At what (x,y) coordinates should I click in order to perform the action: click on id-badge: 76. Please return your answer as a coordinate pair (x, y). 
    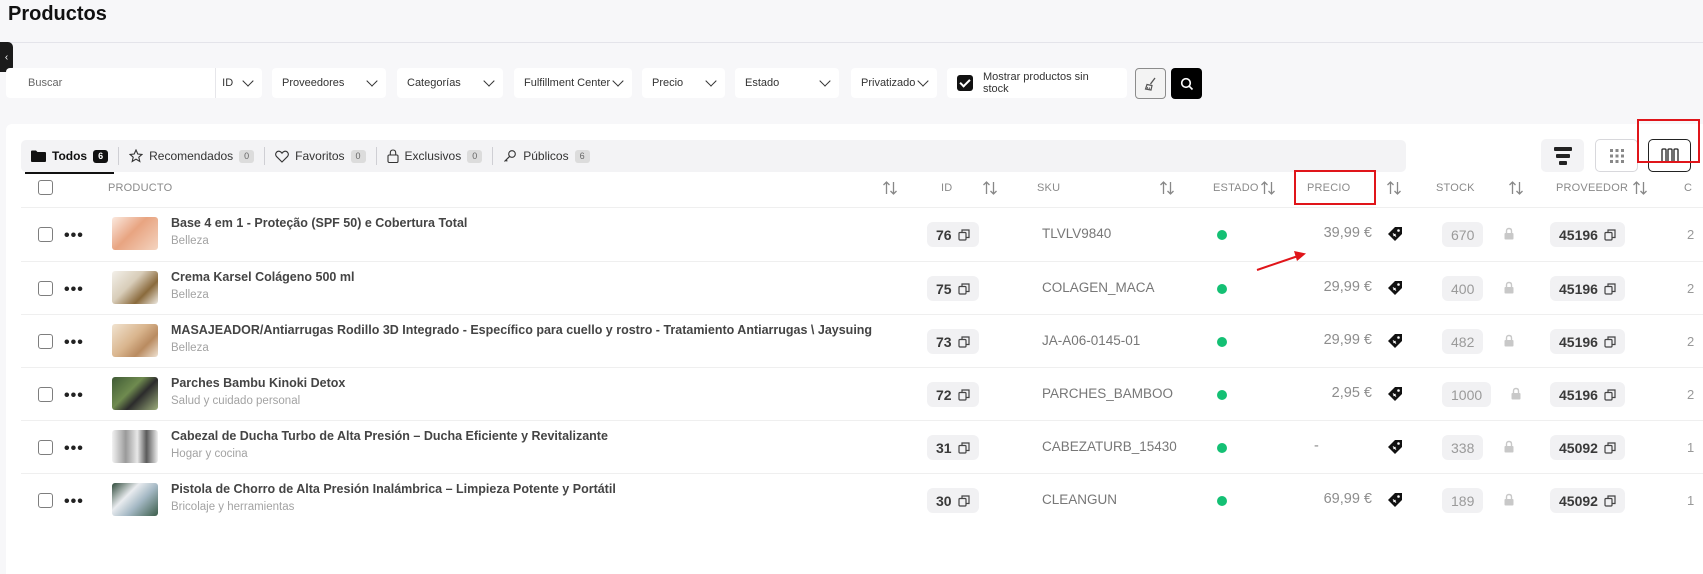
    Looking at the image, I should click on (953, 234).